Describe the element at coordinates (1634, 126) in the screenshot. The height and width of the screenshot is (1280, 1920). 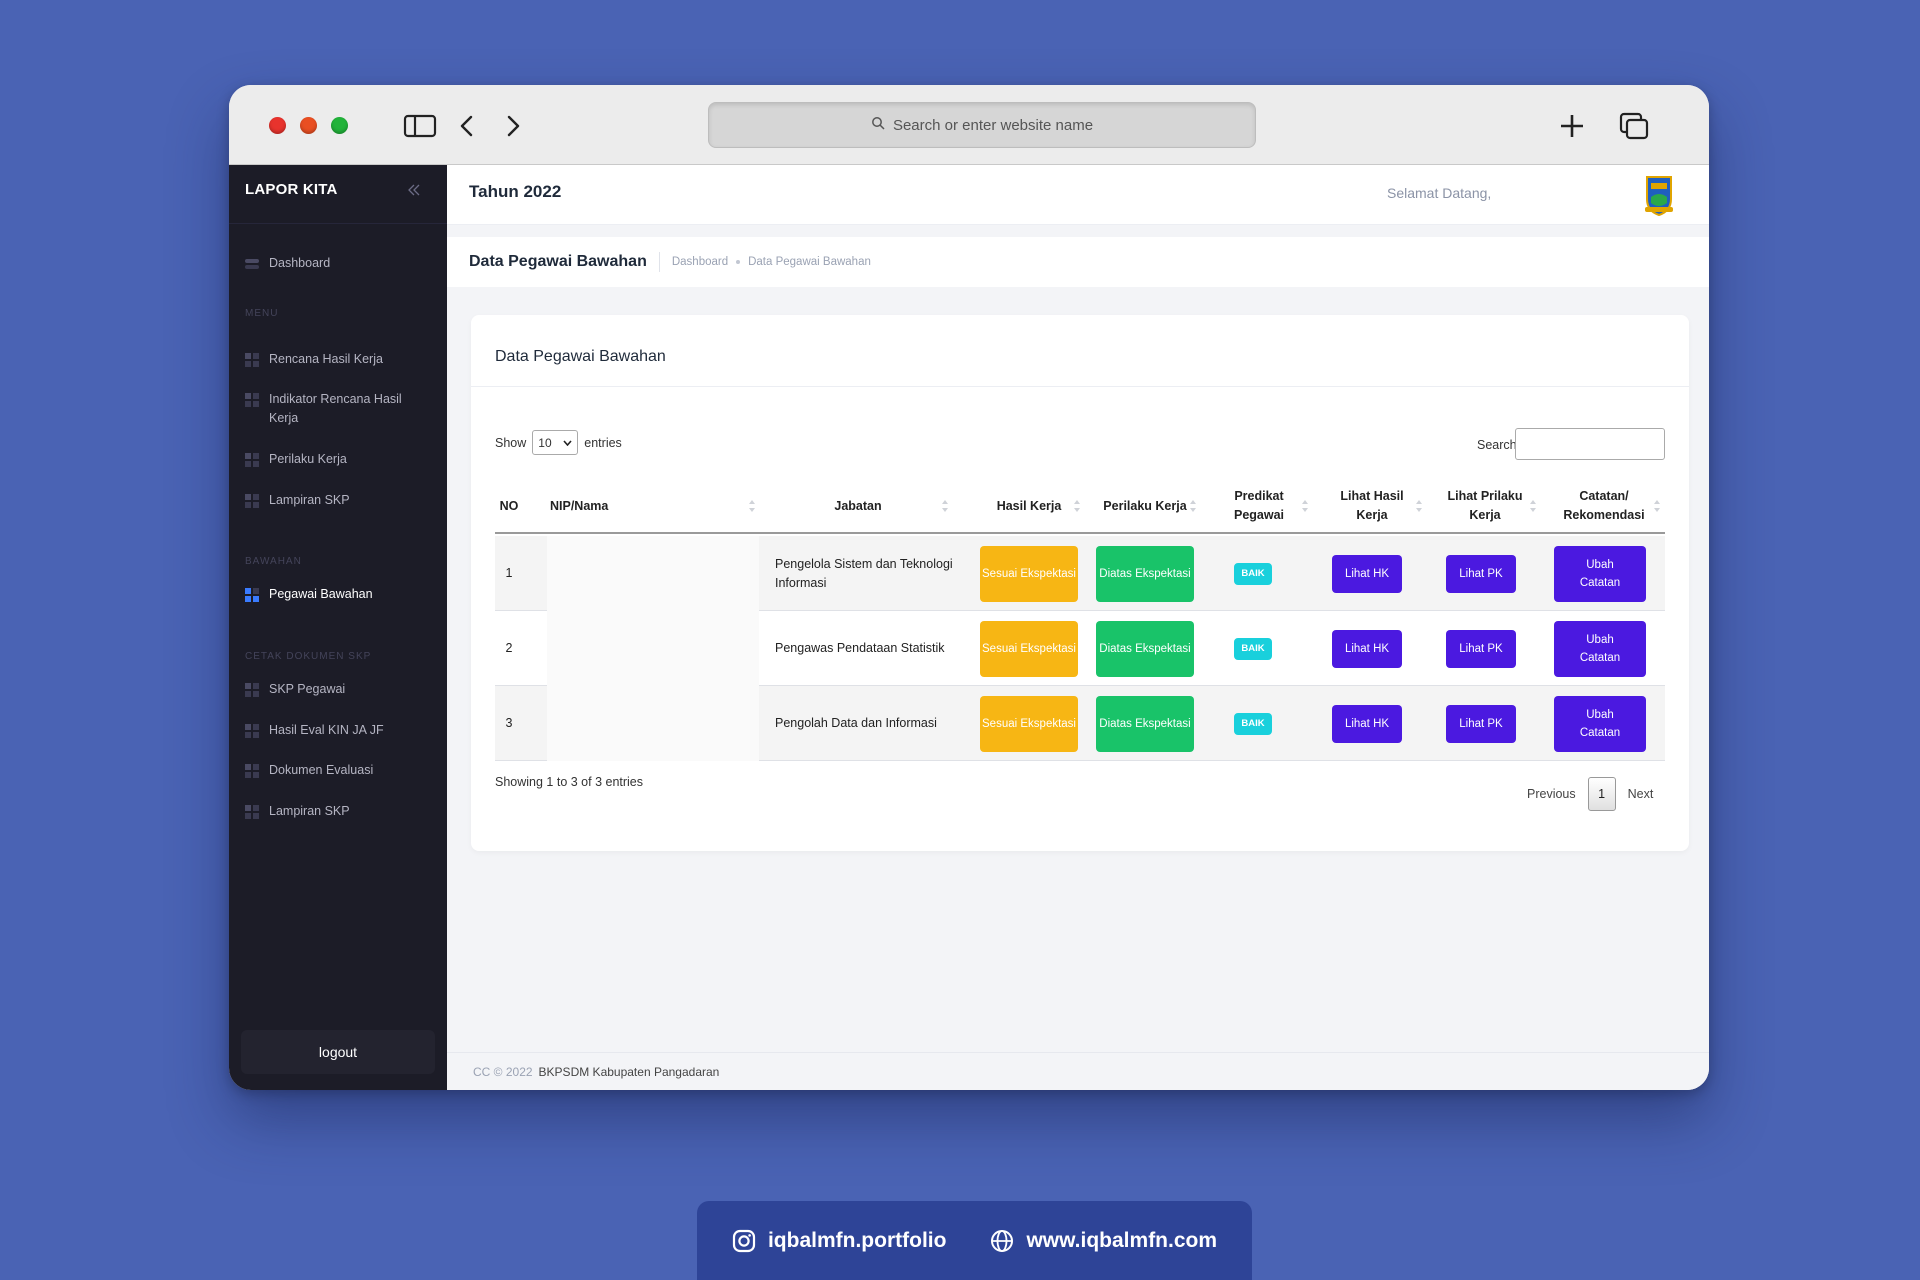
I see `tabs-overview-icon` at that location.